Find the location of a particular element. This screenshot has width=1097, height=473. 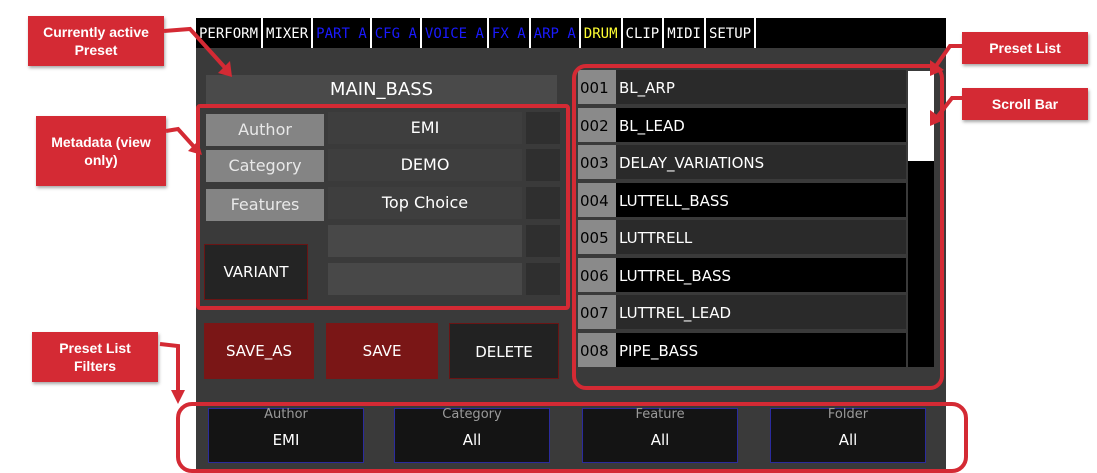

callout-scroll-bar: Scroll Bar is located at coordinates (1025, 104).